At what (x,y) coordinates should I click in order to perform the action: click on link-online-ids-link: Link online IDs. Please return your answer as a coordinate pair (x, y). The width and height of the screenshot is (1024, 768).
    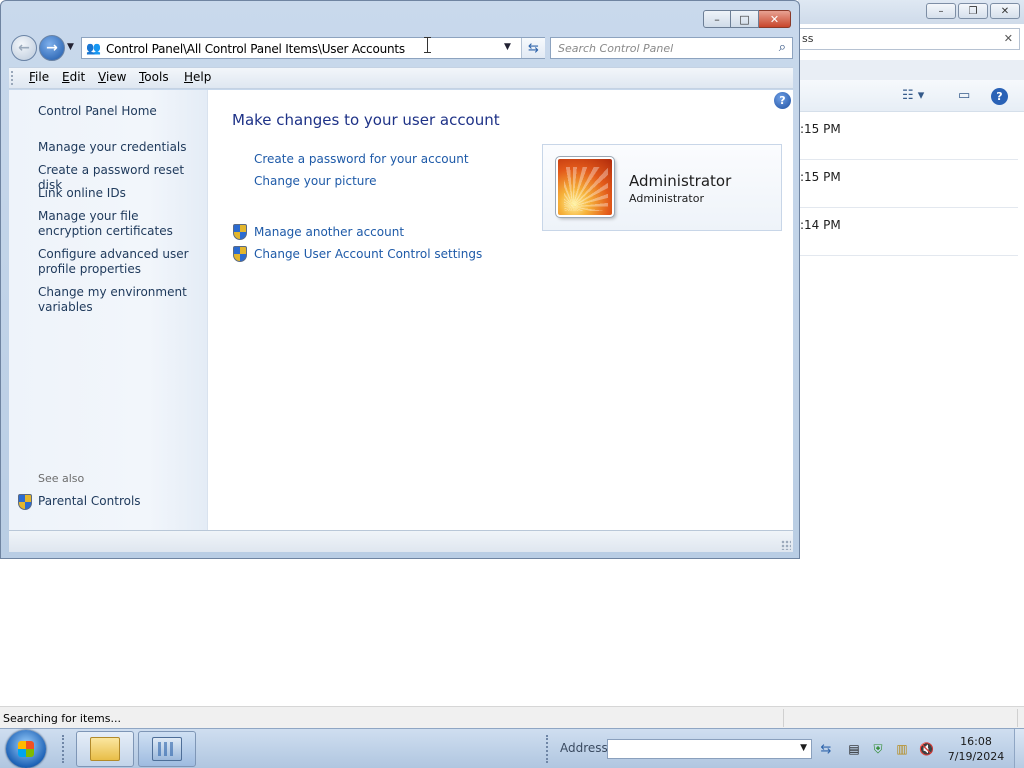
    Looking at the image, I should click on (120, 193).